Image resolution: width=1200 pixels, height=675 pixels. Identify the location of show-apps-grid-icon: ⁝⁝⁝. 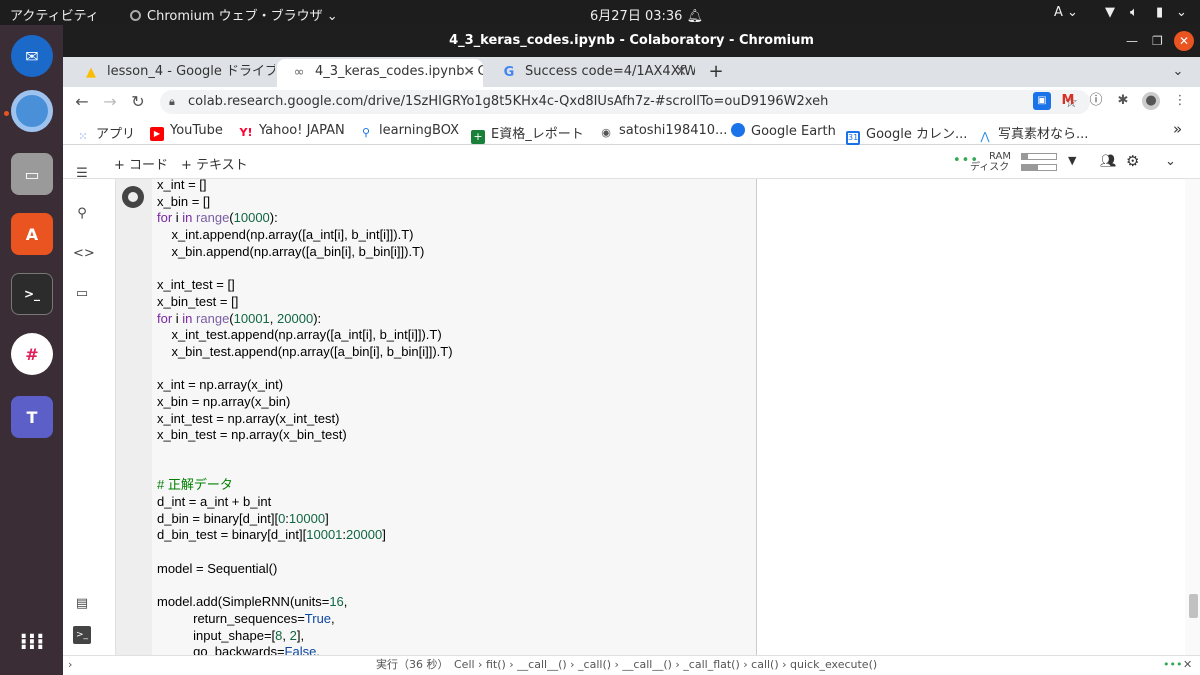
(32, 642).